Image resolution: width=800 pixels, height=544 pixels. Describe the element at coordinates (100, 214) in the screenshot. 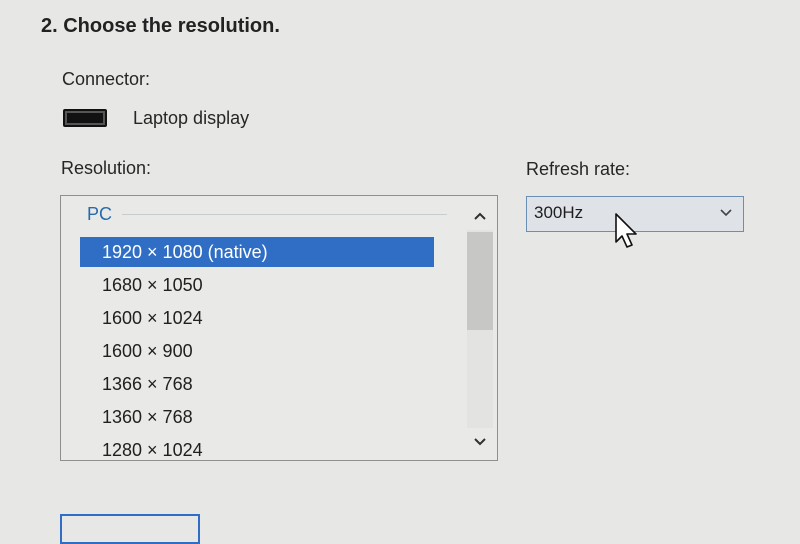

I see `group-label: PC` at that location.